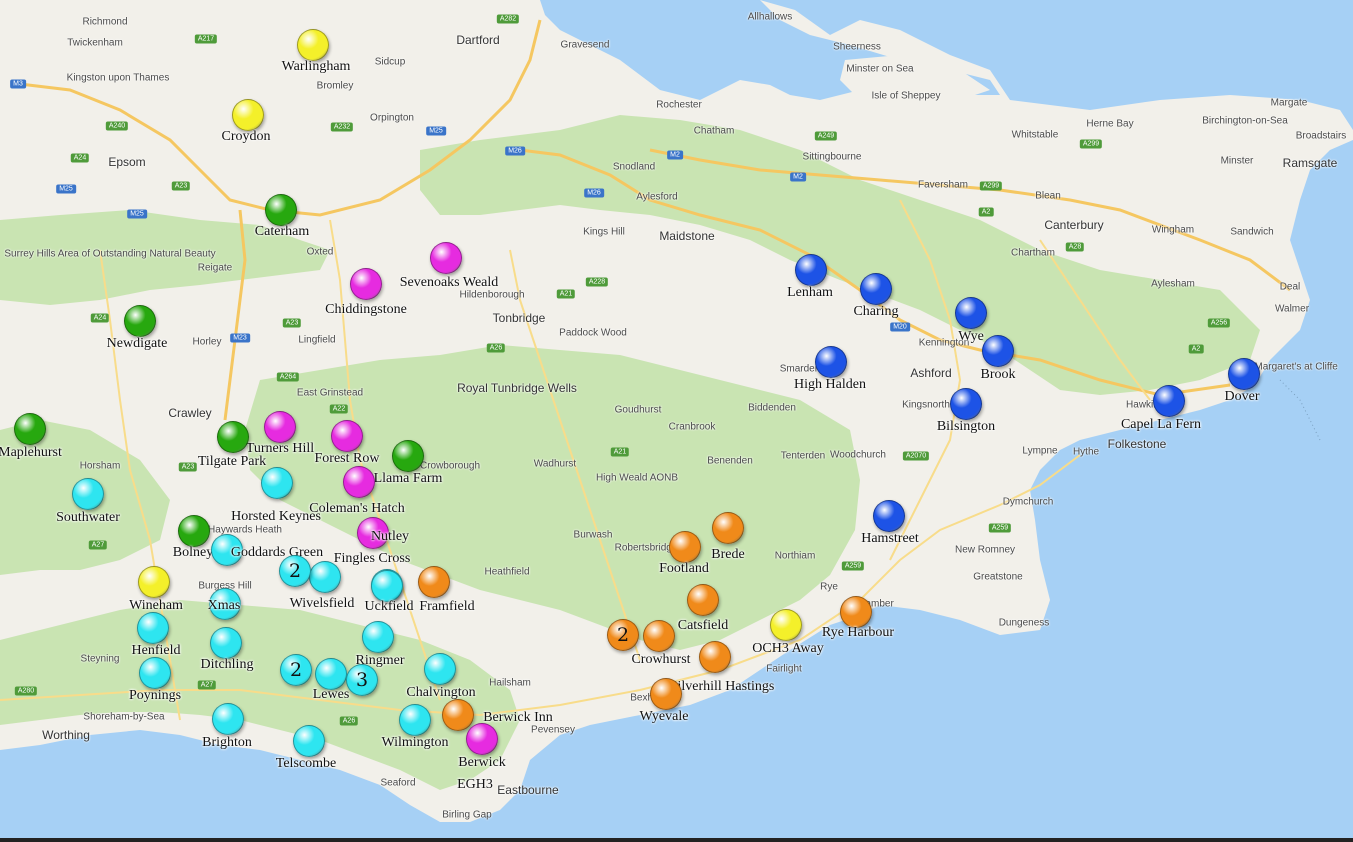 Image resolution: width=1353 pixels, height=842 pixels. What do you see at coordinates (858, 455) in the screenshot?
I see `place-label: Woodchurch` at bounding box center [858, 455].